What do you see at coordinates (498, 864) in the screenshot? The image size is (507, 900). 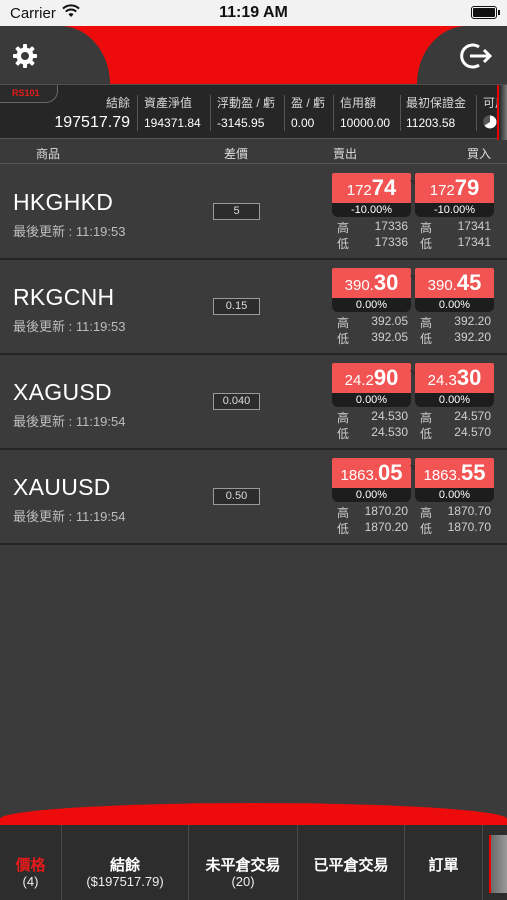 I see `tab-scroll-edge` at bounding box center [498, 864].